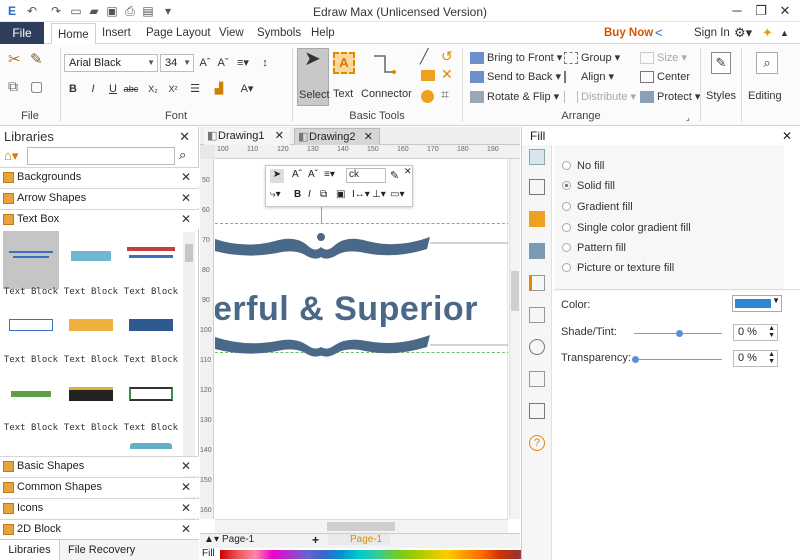 Image resolution: width=800 pixels, height=560 pixels. Describe the element at coordinates (755, 332) in the screenshot. I see `shade-tint-input: 0 % ▲ ▼` at that location.